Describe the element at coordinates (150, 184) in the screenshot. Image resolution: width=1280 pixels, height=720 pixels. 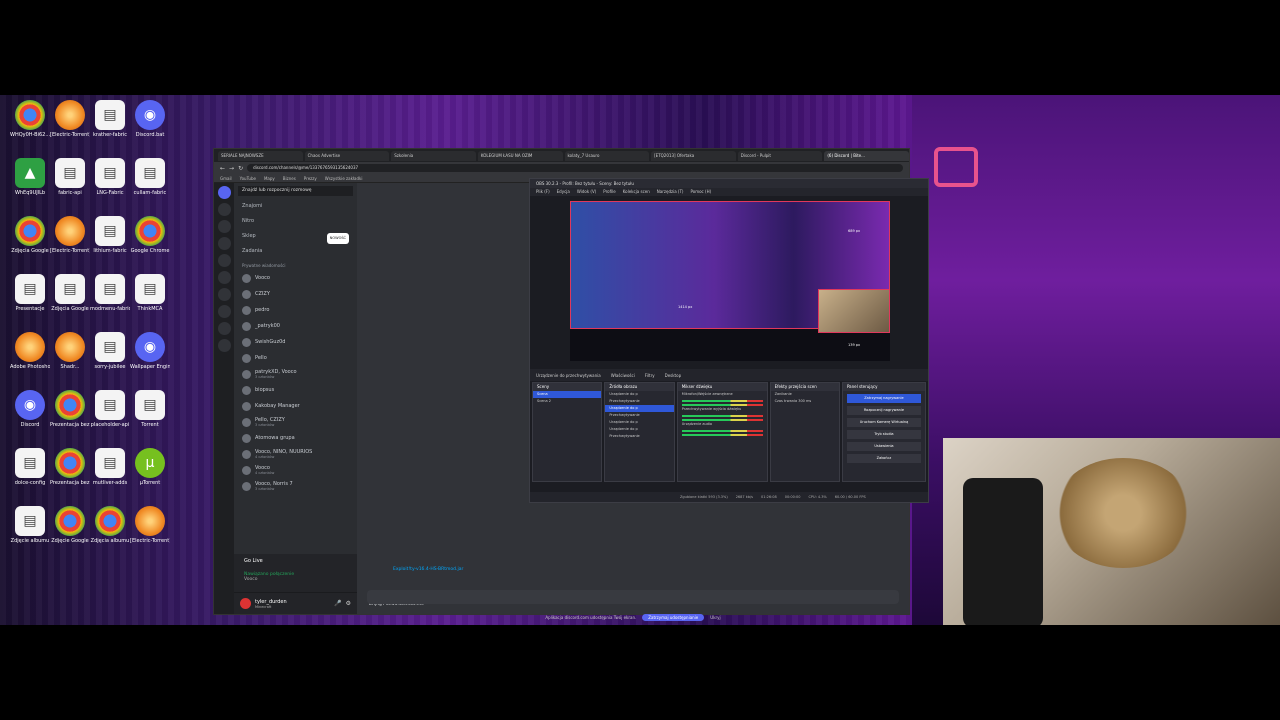
I see `desktop-icon: ▤ cullam-fabric` at that location.